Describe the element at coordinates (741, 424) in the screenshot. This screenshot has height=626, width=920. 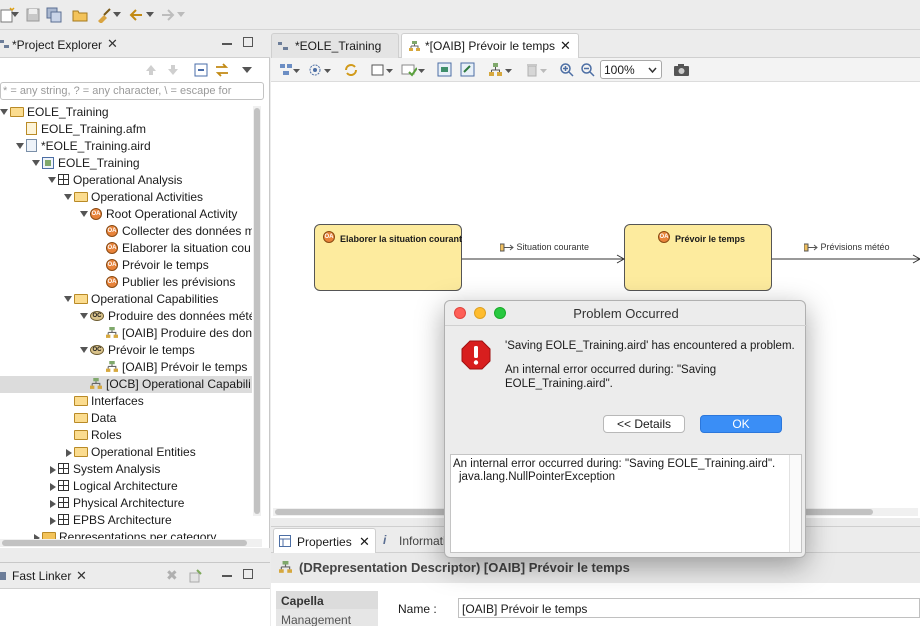
I see `ok-button: OK` at that location.